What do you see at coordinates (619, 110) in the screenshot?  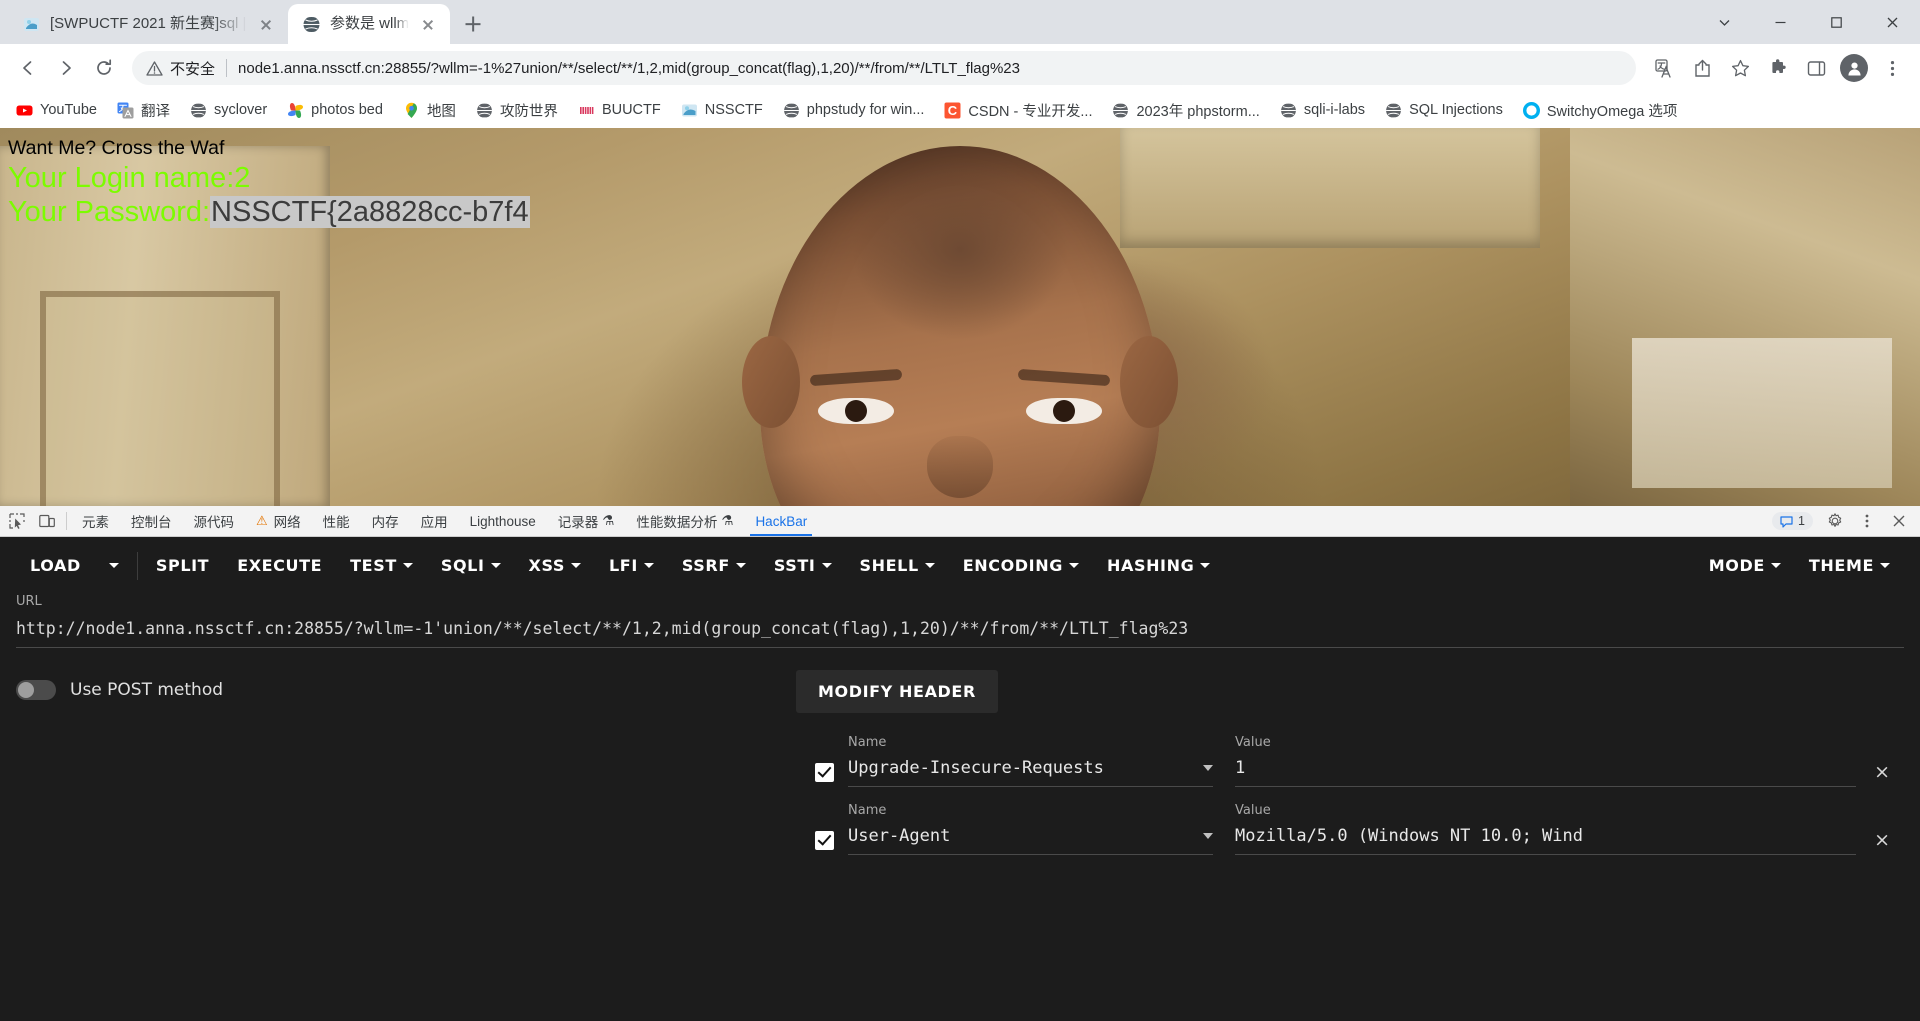 I see `bookmark-buuctf: BUUCTF` at bounding box center [619, 110].